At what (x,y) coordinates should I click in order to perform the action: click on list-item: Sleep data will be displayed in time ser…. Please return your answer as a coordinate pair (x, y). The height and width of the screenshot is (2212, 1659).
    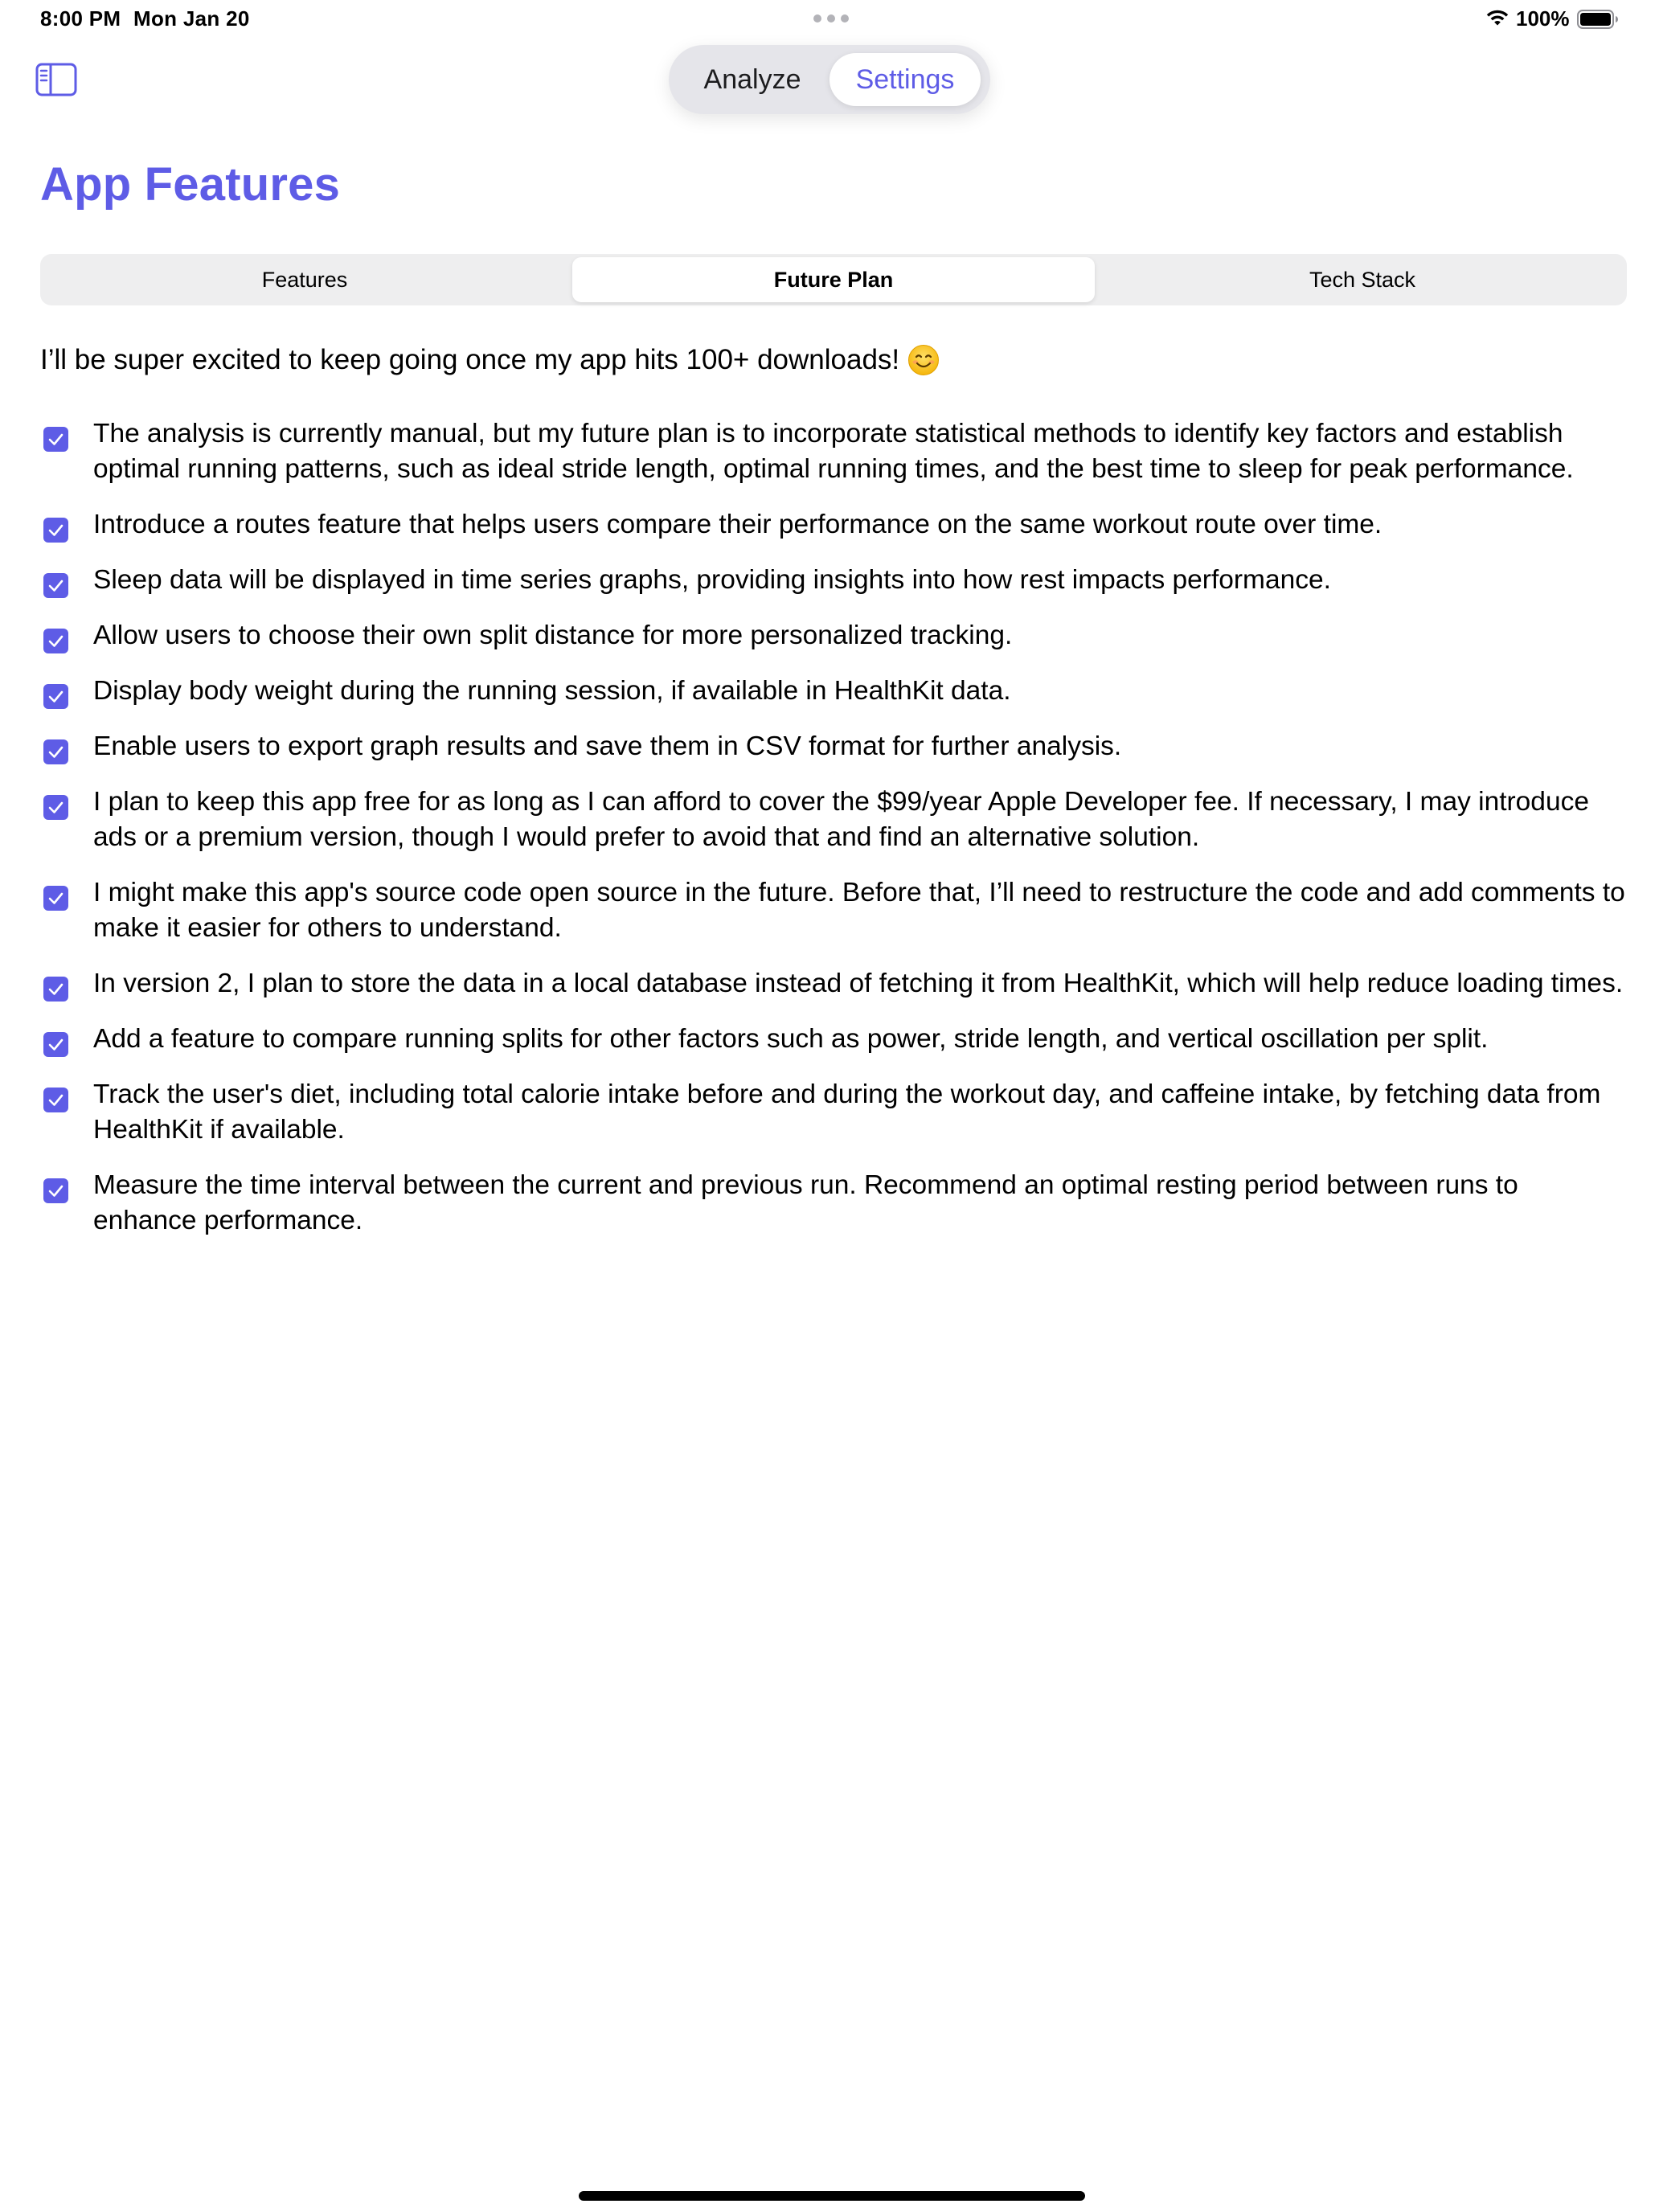
    Looking at the image, I should click on (834, 580).